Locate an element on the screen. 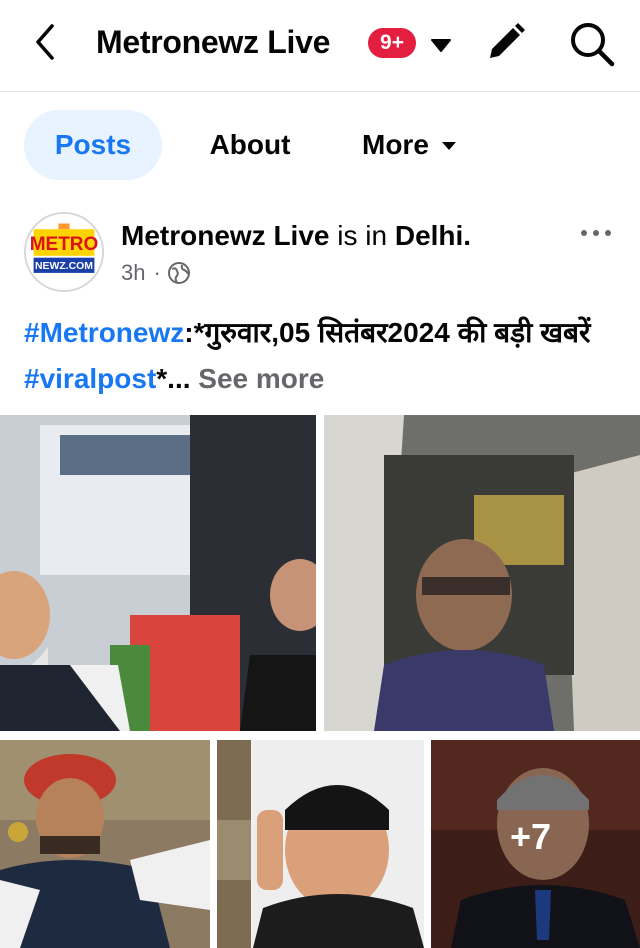 The image size is (640, 948). search-icon is located at coordinates (593, 45).